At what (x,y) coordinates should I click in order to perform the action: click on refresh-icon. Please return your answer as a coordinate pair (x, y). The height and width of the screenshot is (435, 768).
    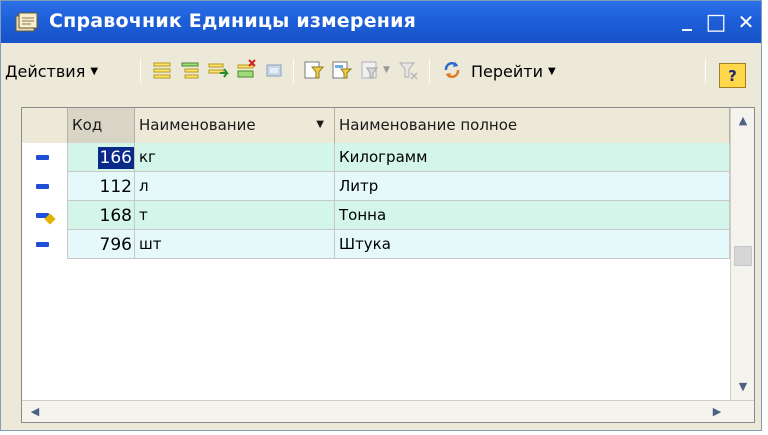
    Looking at the image, I should click on (452, 70).